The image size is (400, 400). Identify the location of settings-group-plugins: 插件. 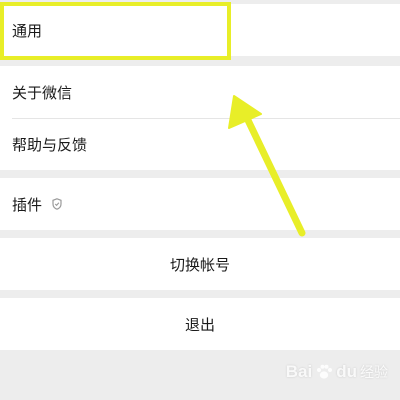
(200, 204).